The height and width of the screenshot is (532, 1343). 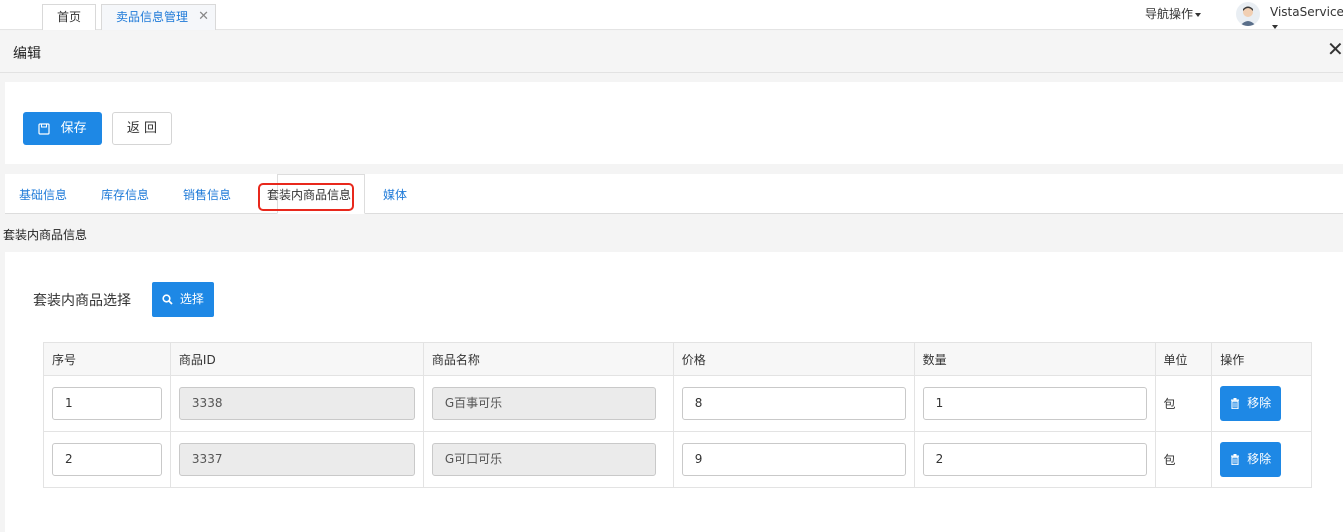 What do you see at coordinates (207, 194) in the screenshot?
I see `tab-sales-info: 销售信息` at bounding box center [207, 194].